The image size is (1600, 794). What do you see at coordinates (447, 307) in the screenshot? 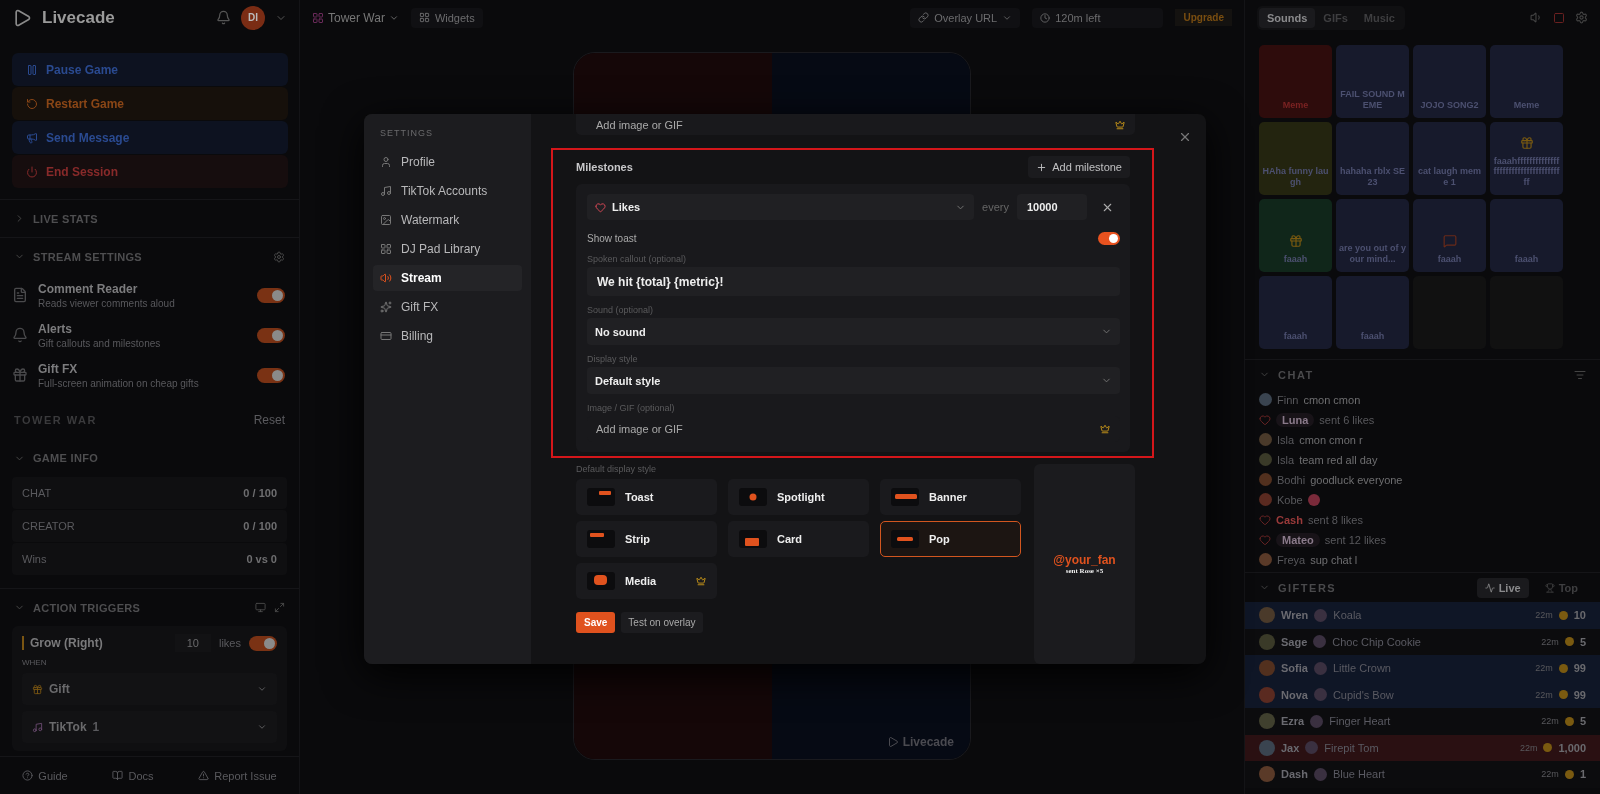
I see `settings-nav-item: Gift FX` at bounding box center [447, 307].